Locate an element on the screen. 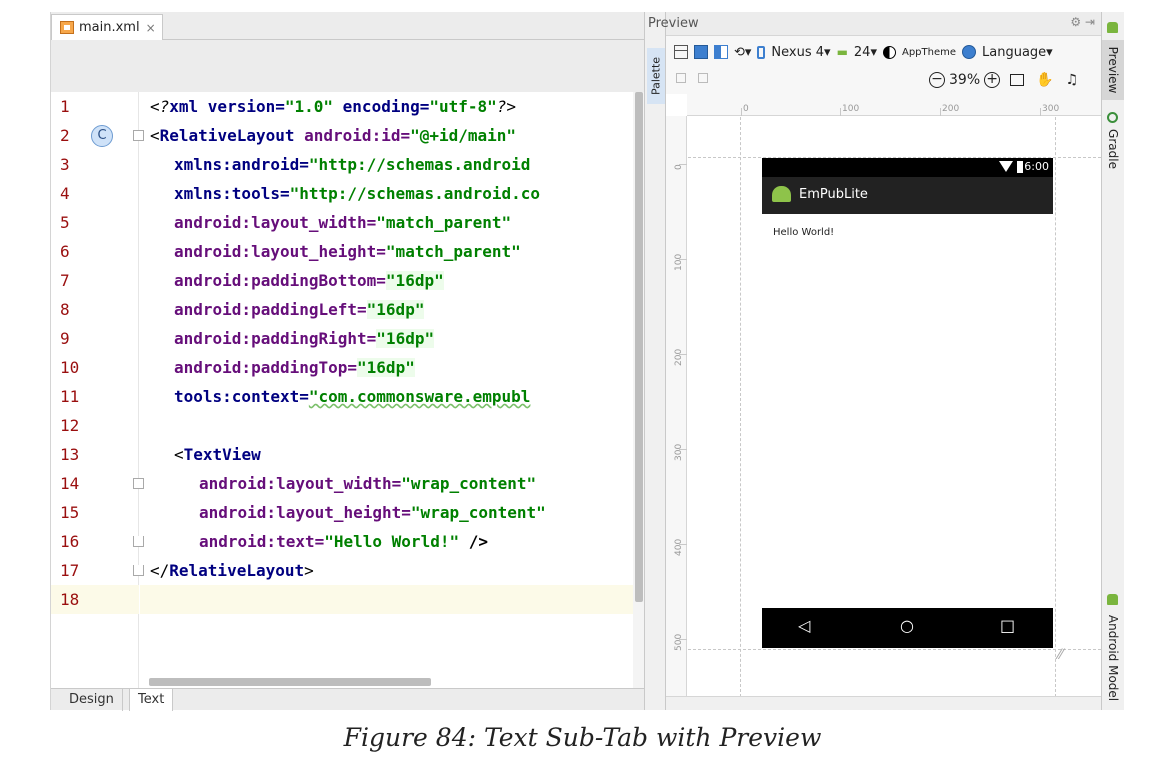 This screenshot has height=761, width=1165. pan-hand-icon: ✋ is located at coordinates (1044, 80).